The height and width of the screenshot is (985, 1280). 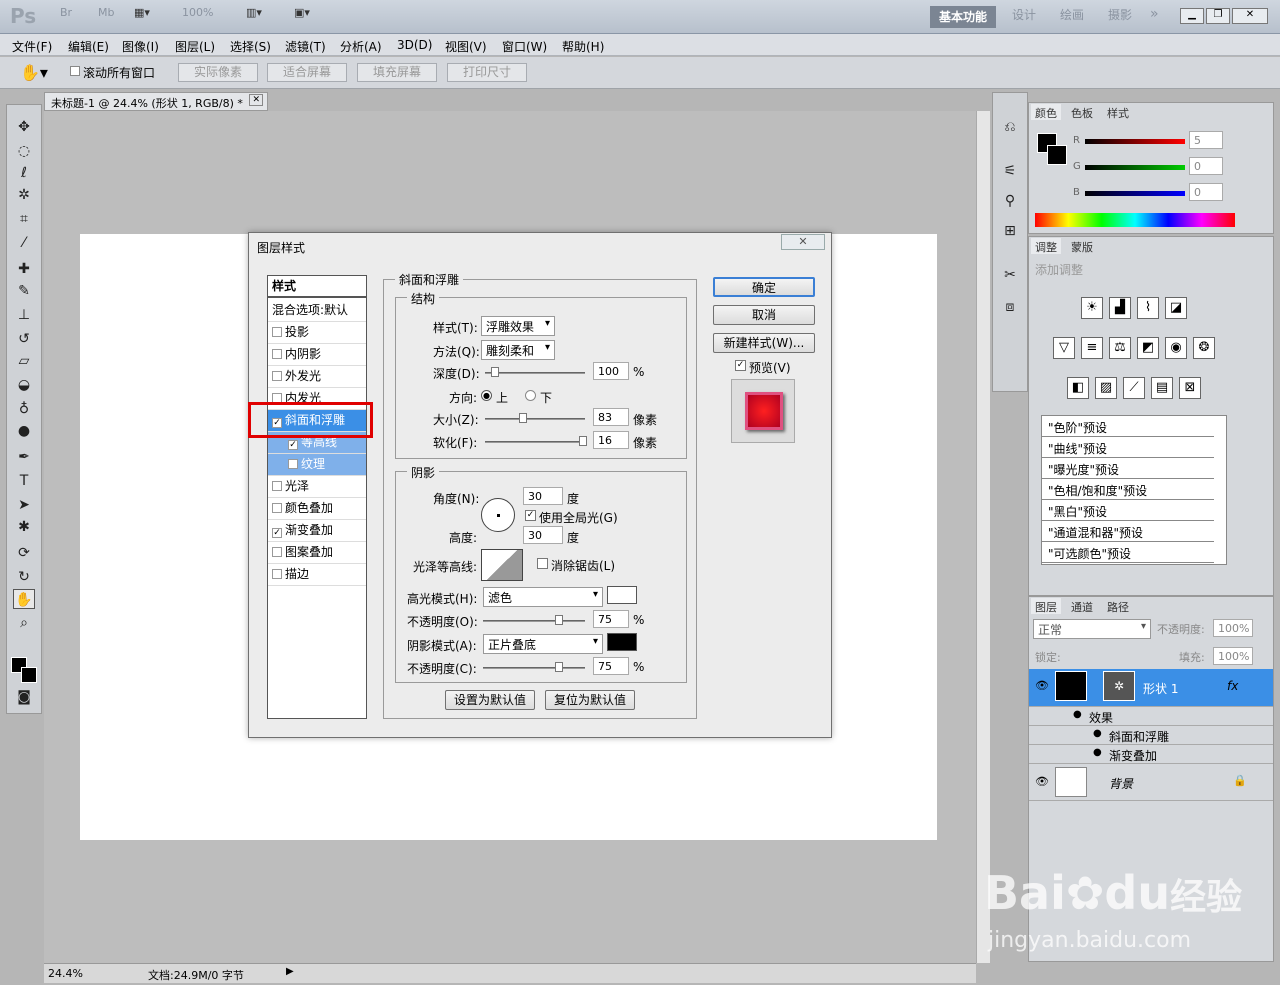 I want to click on soften-input: 16, so click(x=611, y=440).